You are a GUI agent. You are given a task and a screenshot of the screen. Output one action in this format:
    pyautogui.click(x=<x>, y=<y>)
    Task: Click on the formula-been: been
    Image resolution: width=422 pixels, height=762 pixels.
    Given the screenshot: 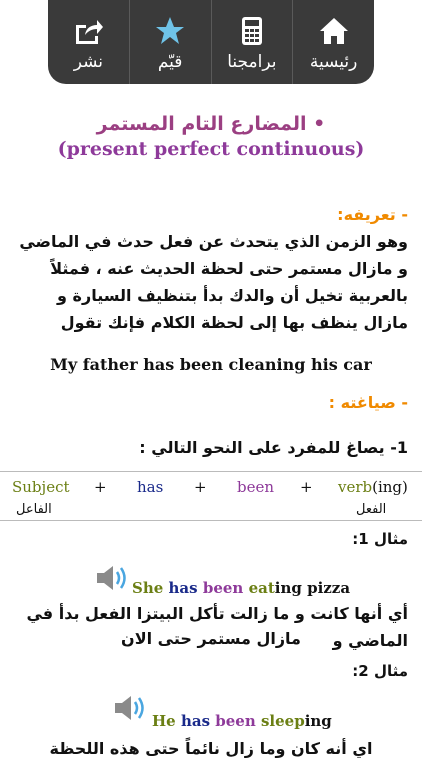 What is the action you would take?
    pyautogui.click(x=256, y=487)
    